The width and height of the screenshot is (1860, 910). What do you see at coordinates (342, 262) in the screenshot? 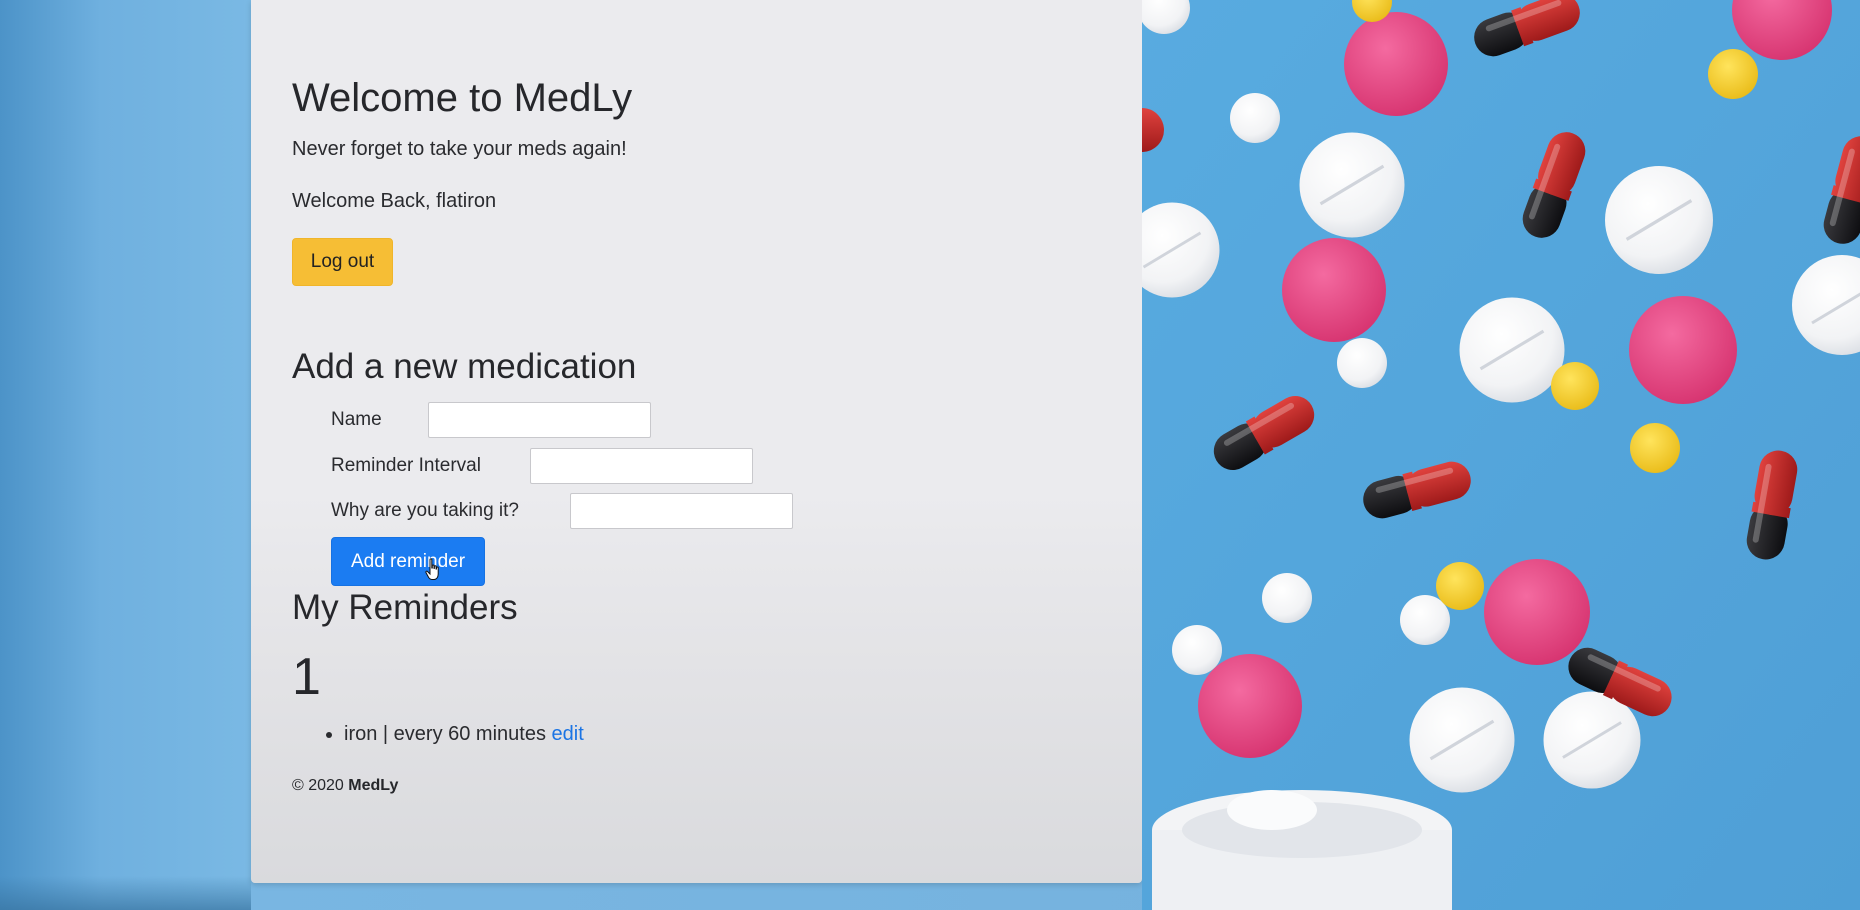
I see `logout-button: Log out` at bounding box center [342, 262].